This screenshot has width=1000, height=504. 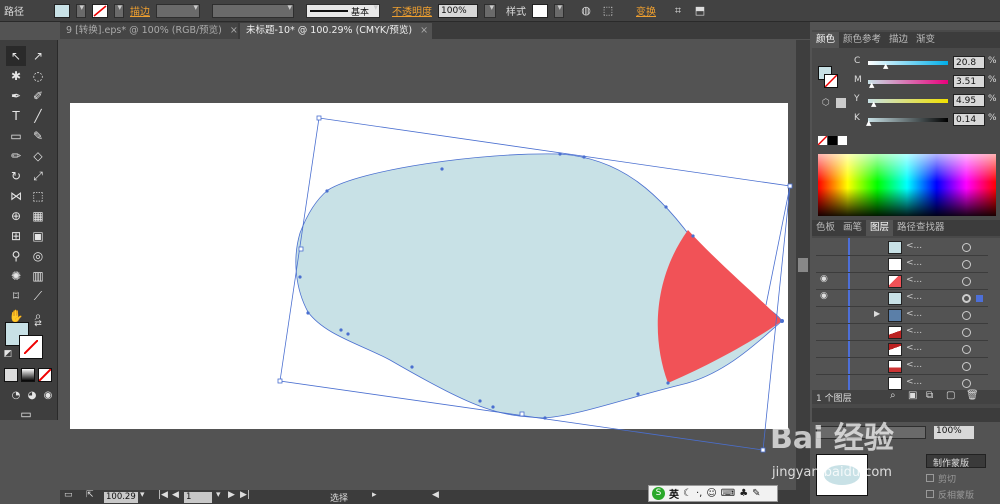 I want to click on tab-gradient: 渐变, so click(x=925, y=40).